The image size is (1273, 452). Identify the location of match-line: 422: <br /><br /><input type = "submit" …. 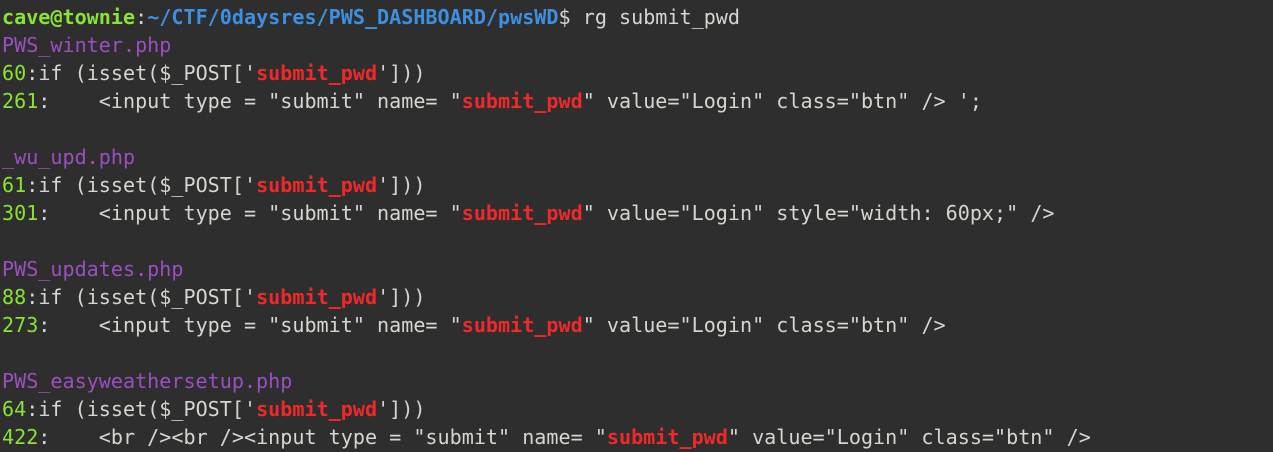
(637, 437).